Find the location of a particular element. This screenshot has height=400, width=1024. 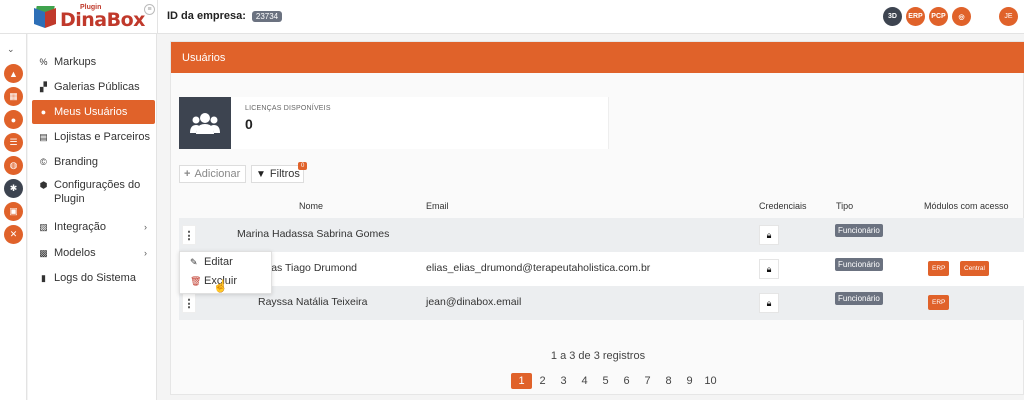

page-button: 2 is located at coordinates (542, 381).